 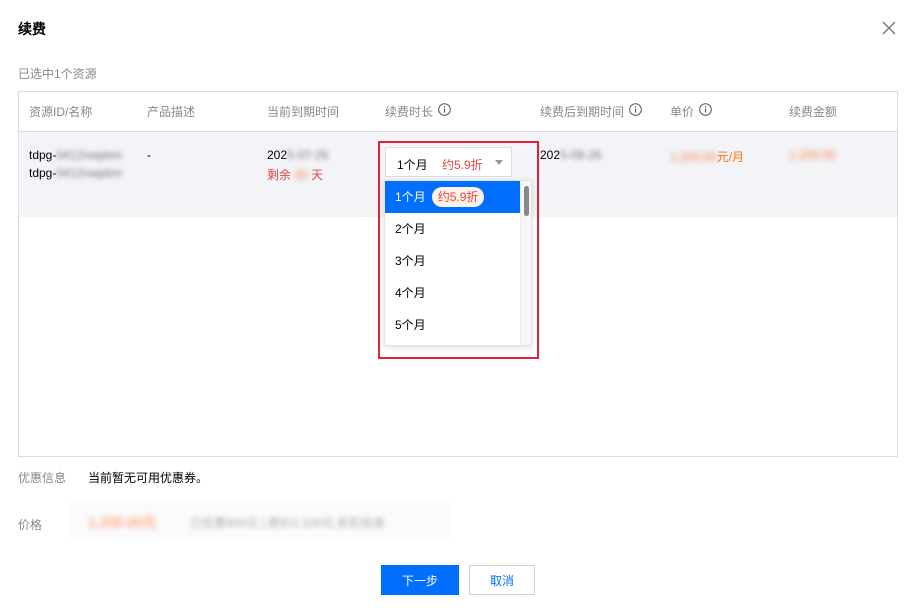 I want to click on header-resource: 资源ID/名称, so click(x=61, y=112).